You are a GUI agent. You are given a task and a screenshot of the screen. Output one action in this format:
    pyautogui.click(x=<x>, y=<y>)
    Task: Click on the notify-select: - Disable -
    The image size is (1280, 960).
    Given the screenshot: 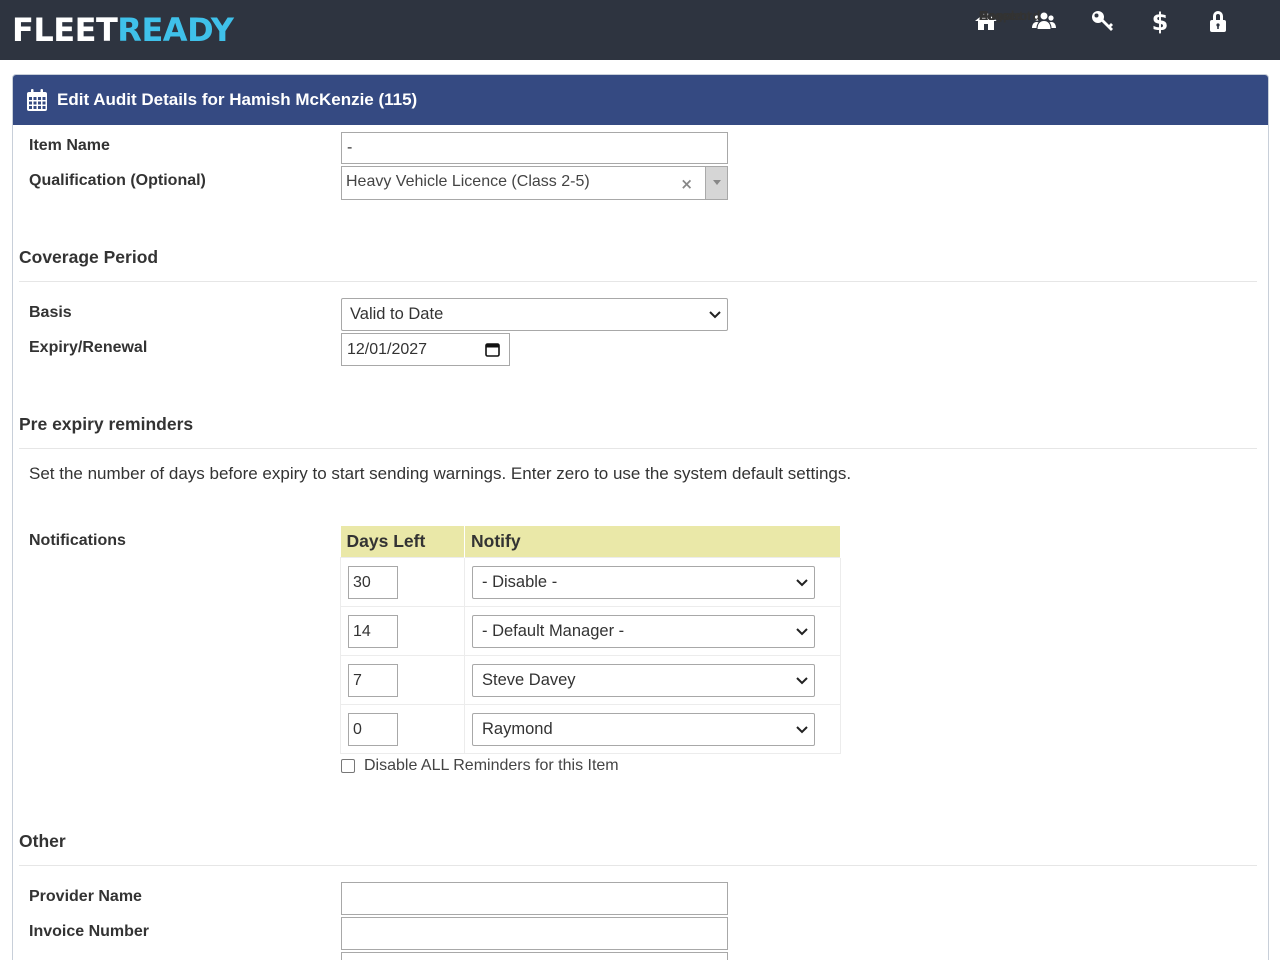 What is the action you would take?
    pyautogui.click(x=643, y=582)
    